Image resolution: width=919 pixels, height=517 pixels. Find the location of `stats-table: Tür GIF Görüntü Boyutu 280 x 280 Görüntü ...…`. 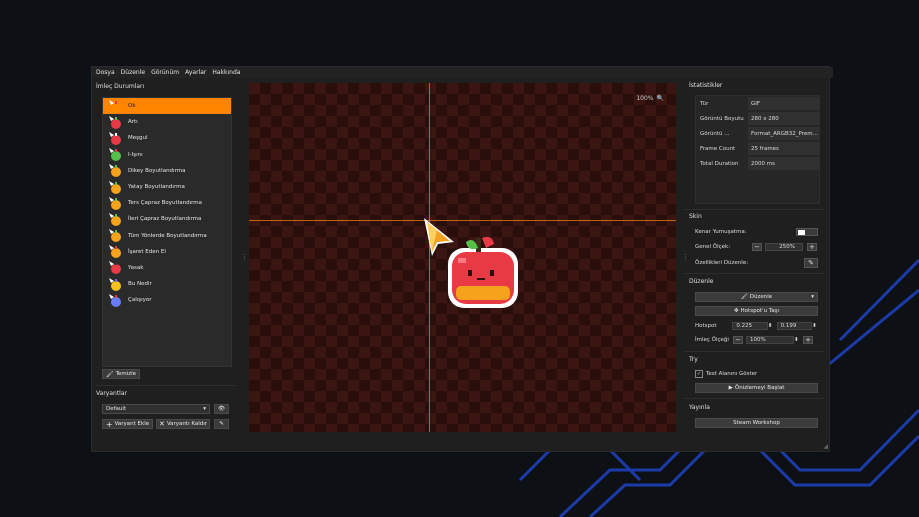

stats-table: Tür GIF Görüntü Boyutu 280 x 280 Görüntü ...… is located at coordinates (757, 149).